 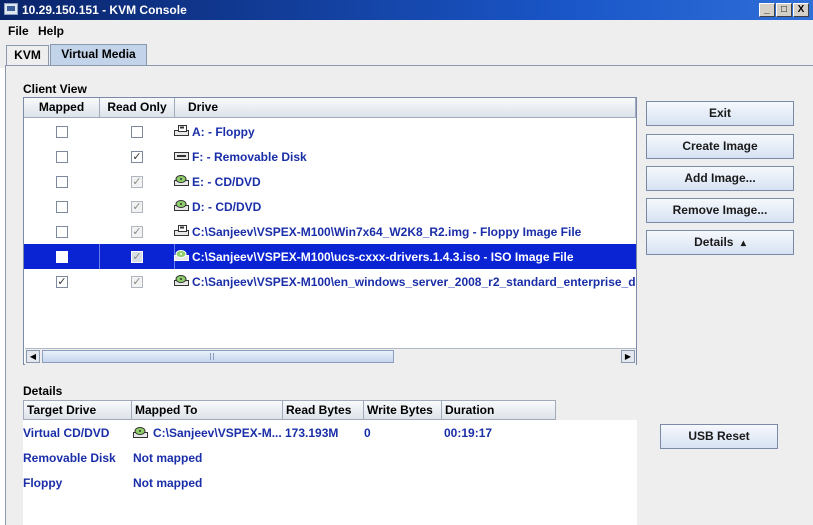 I want to click on column-header-duration: Duration, so click(x=499, y=410).